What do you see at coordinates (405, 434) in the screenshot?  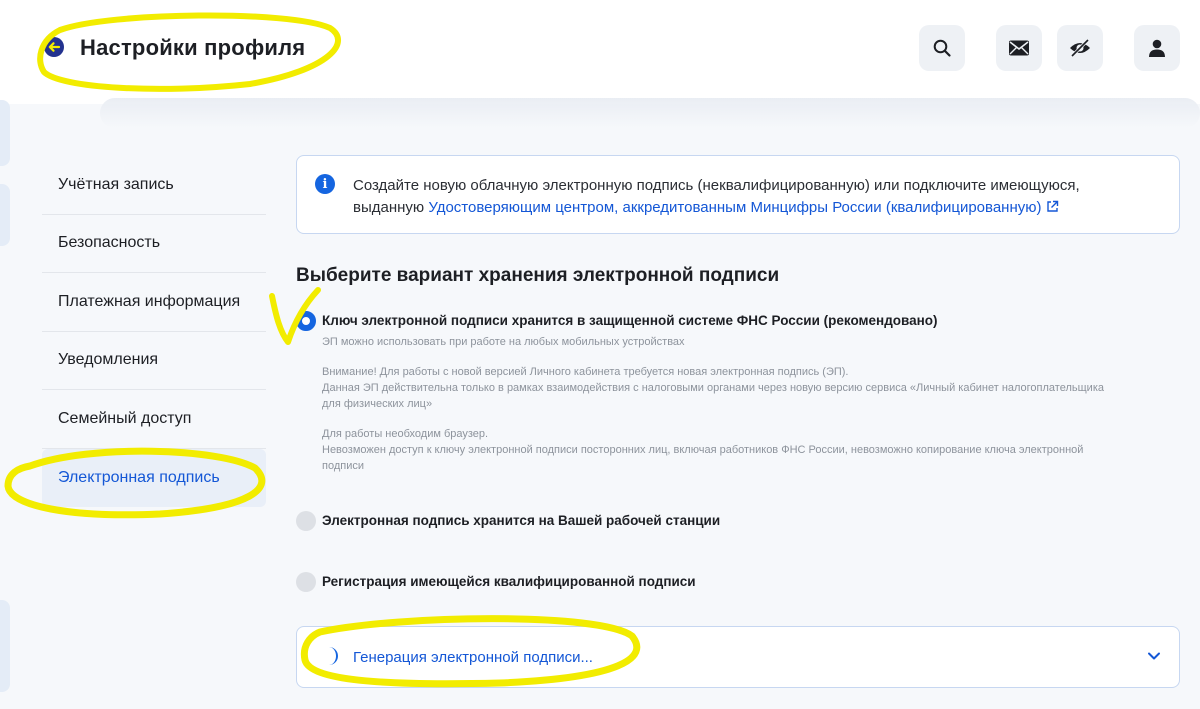 I see `option-desc-line: Для работы необходим браузер.` at bounding box center [405, 434].